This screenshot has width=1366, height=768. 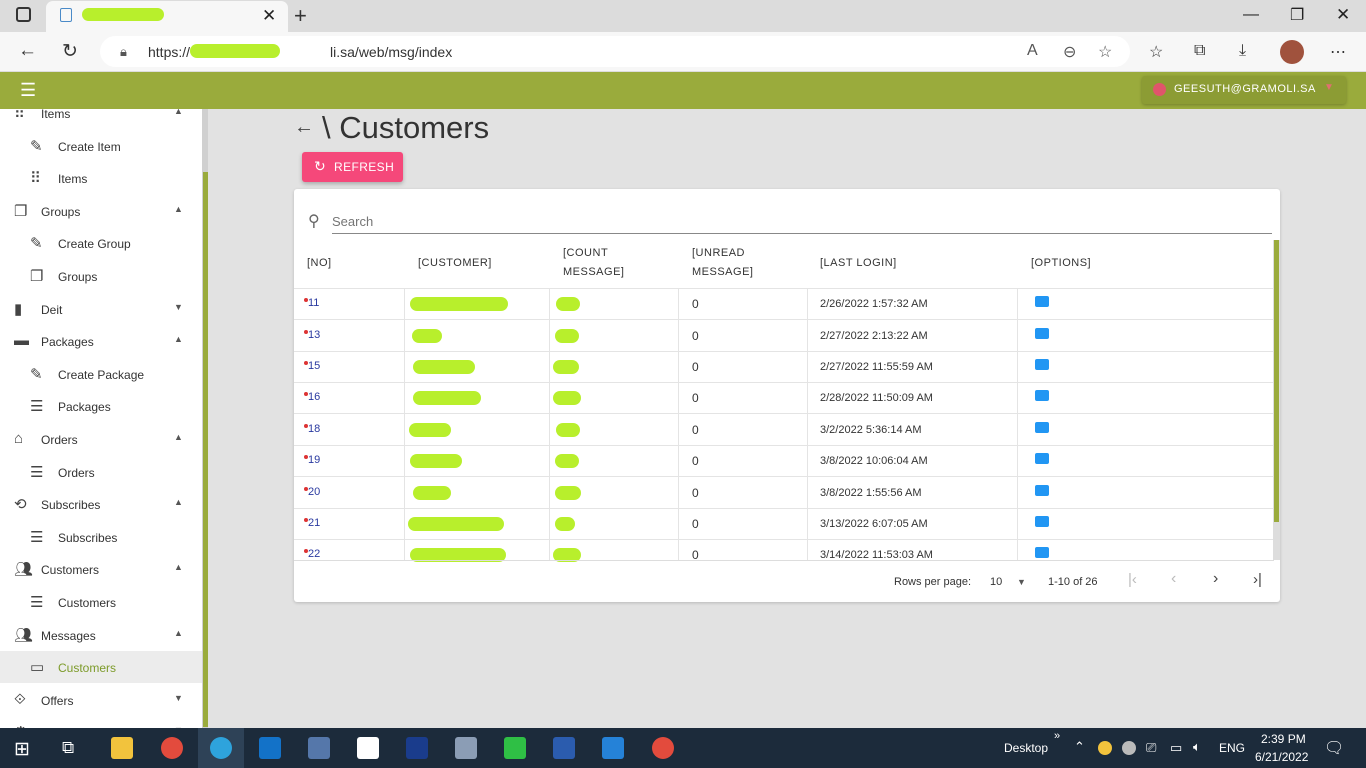 What do you see at coordinates (221, 748) in the screenshot?
I see `edge-icon` at bounding box center [221, 748].